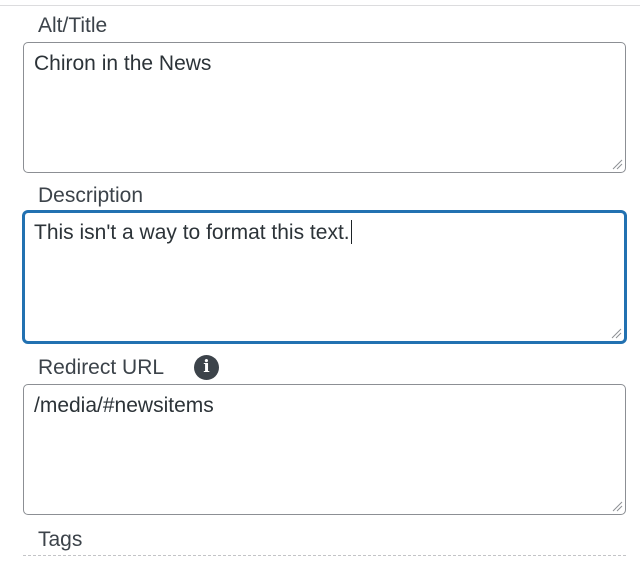  What do you see at coordinates (320, 3) in the screenshot?
I see `top-divider` at bounding box center [320, 3].